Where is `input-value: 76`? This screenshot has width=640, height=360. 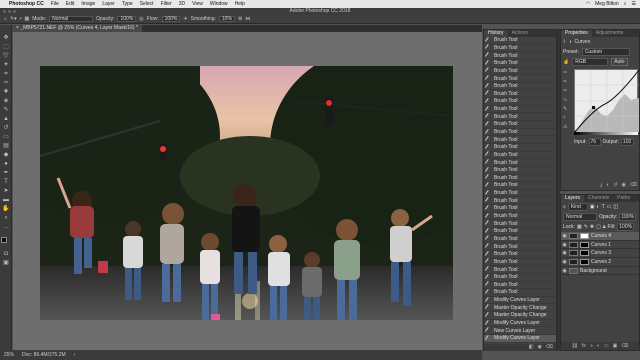
input-value: 76 is located at coordinates (594, 142).